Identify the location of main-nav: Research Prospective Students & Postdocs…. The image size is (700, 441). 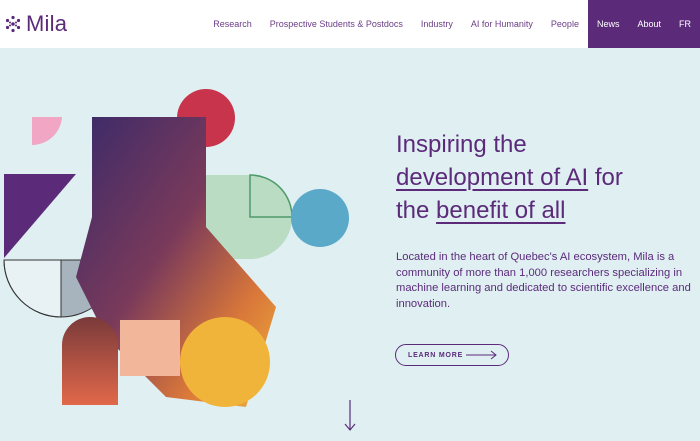
(452, 24).